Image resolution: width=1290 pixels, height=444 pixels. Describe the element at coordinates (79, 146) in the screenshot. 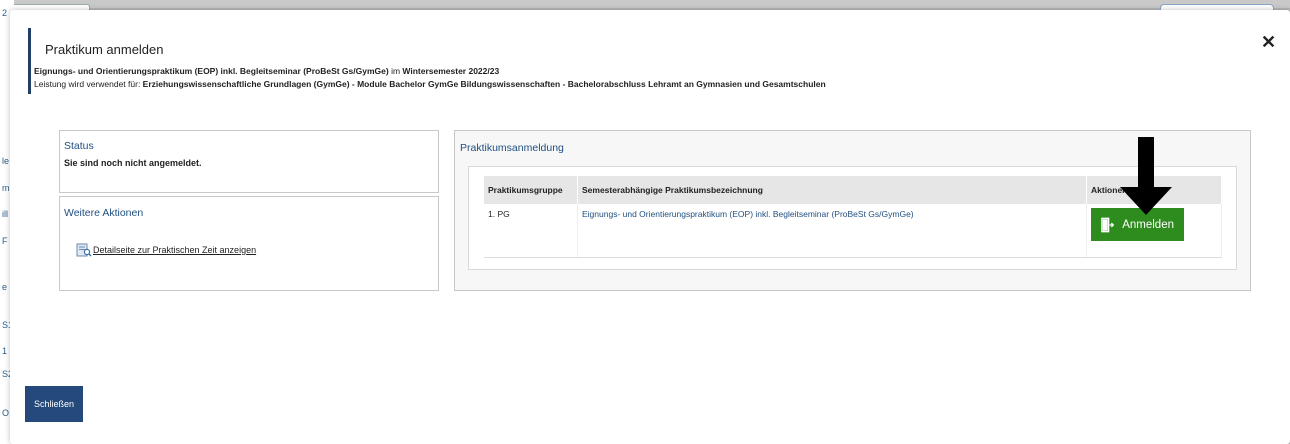

I see `status-heading: Status` at that location.